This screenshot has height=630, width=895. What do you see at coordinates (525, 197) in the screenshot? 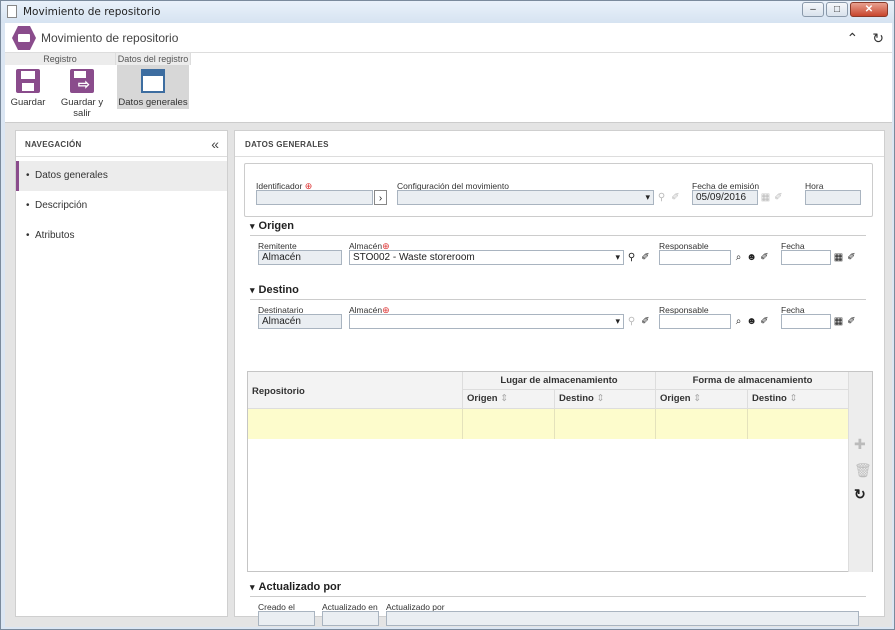
I see `config-movimiento-select` at bounding box center [525, 197].